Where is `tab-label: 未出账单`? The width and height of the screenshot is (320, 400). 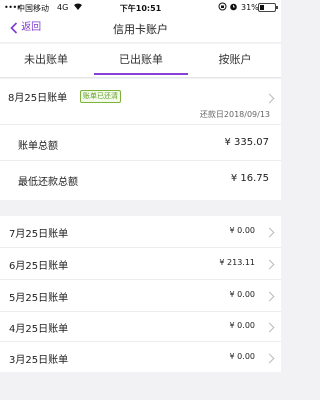 tab-label: 未出账单 is located at coordinates (46, 59).